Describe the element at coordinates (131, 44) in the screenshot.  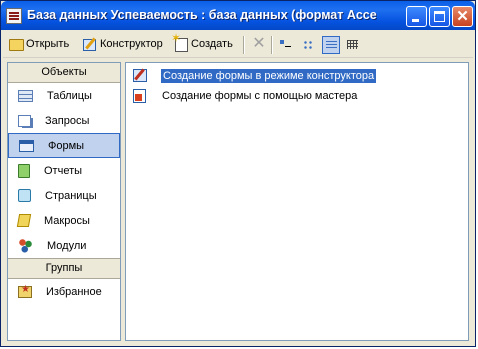
I see `design-button-label: Конструктор` at that location.